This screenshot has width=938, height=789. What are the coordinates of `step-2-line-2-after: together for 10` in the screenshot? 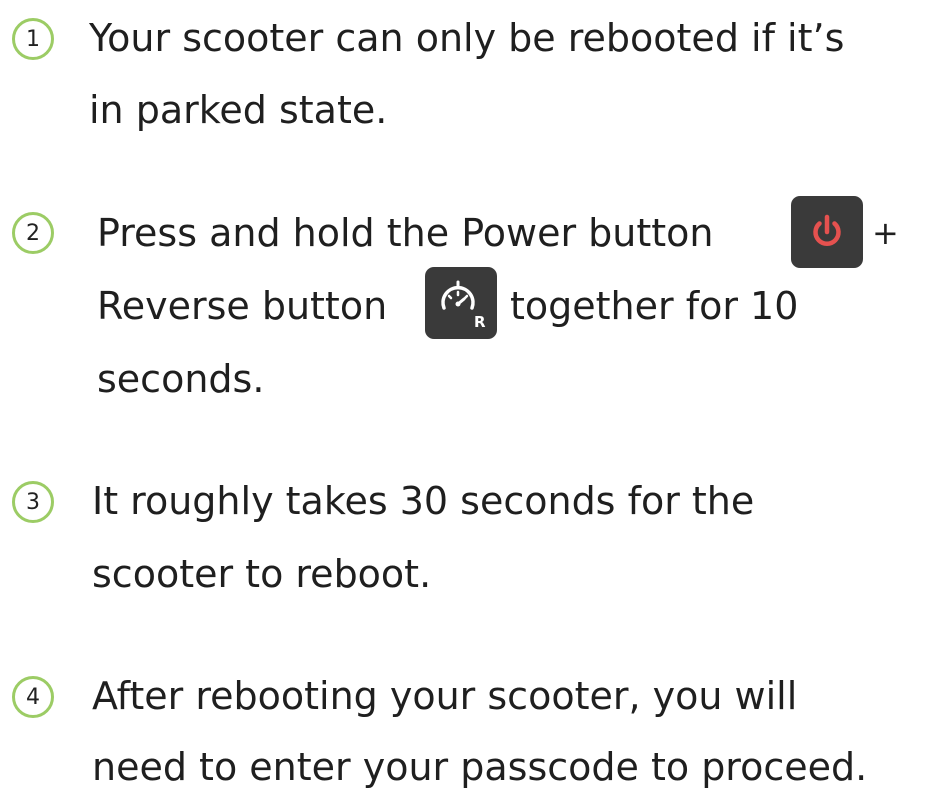 It's located at (654, 306).